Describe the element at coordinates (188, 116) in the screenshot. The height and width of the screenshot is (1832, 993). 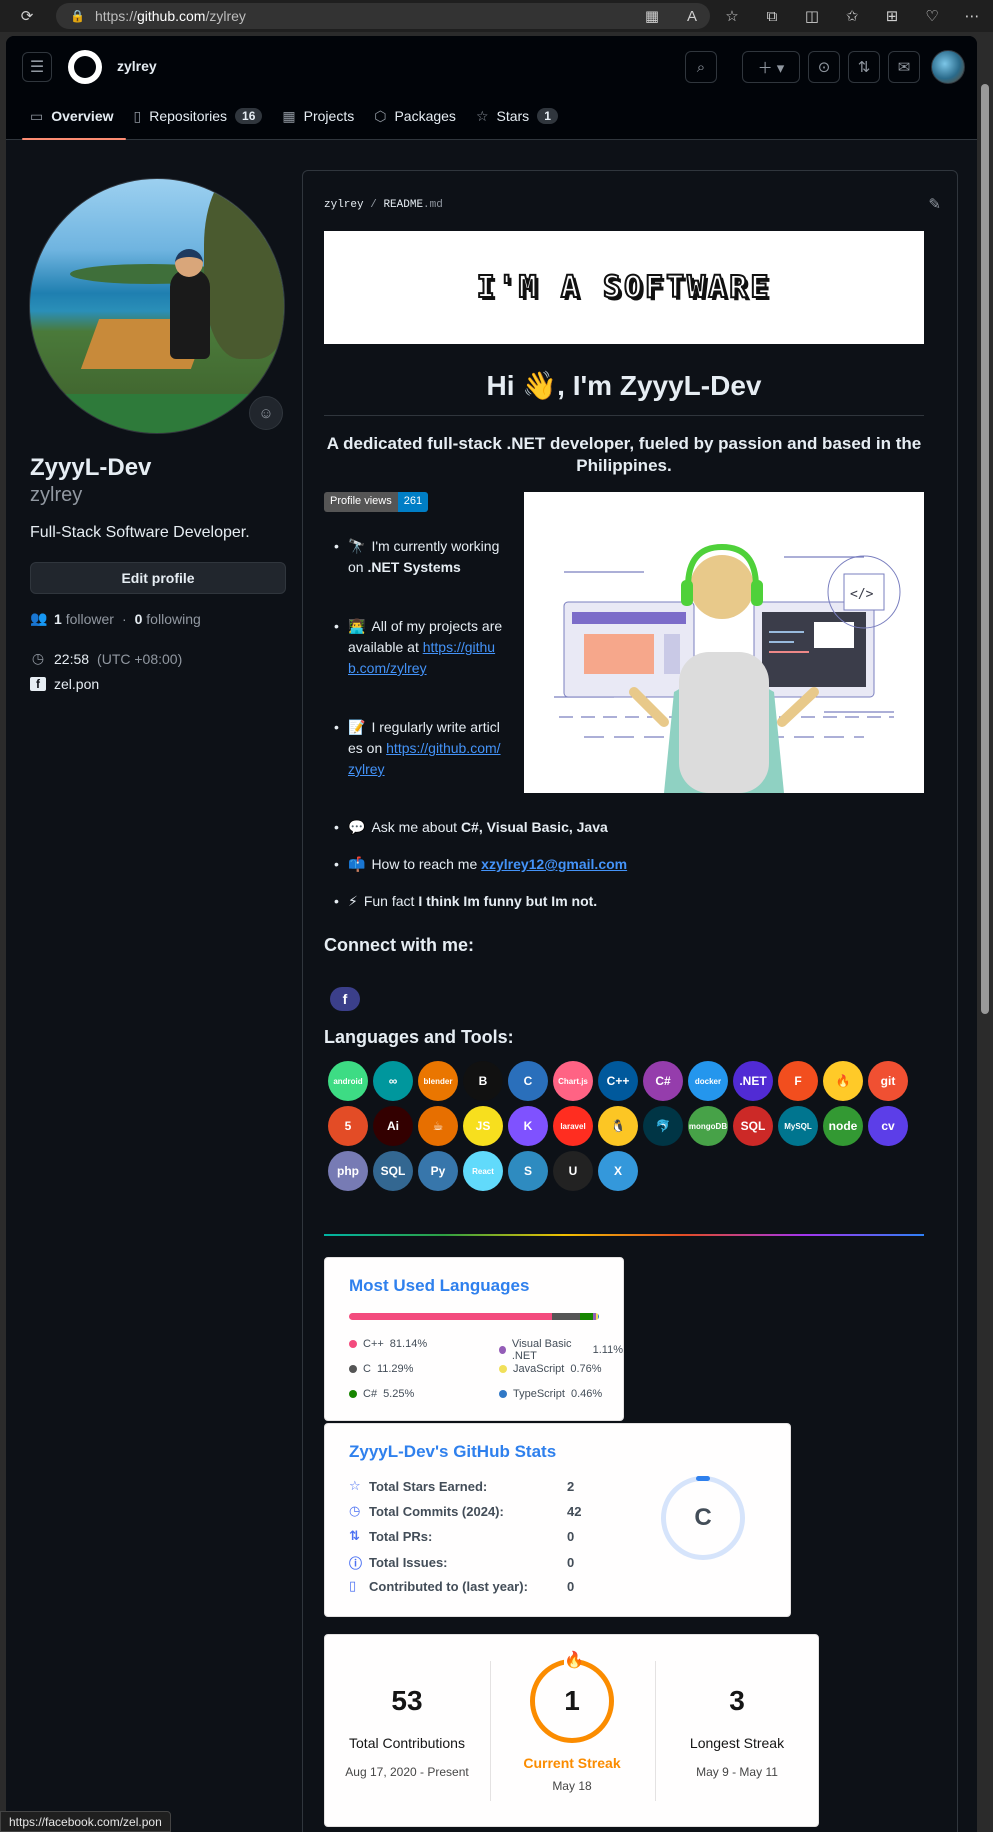
I see `tab-label: Repositories` at that location.